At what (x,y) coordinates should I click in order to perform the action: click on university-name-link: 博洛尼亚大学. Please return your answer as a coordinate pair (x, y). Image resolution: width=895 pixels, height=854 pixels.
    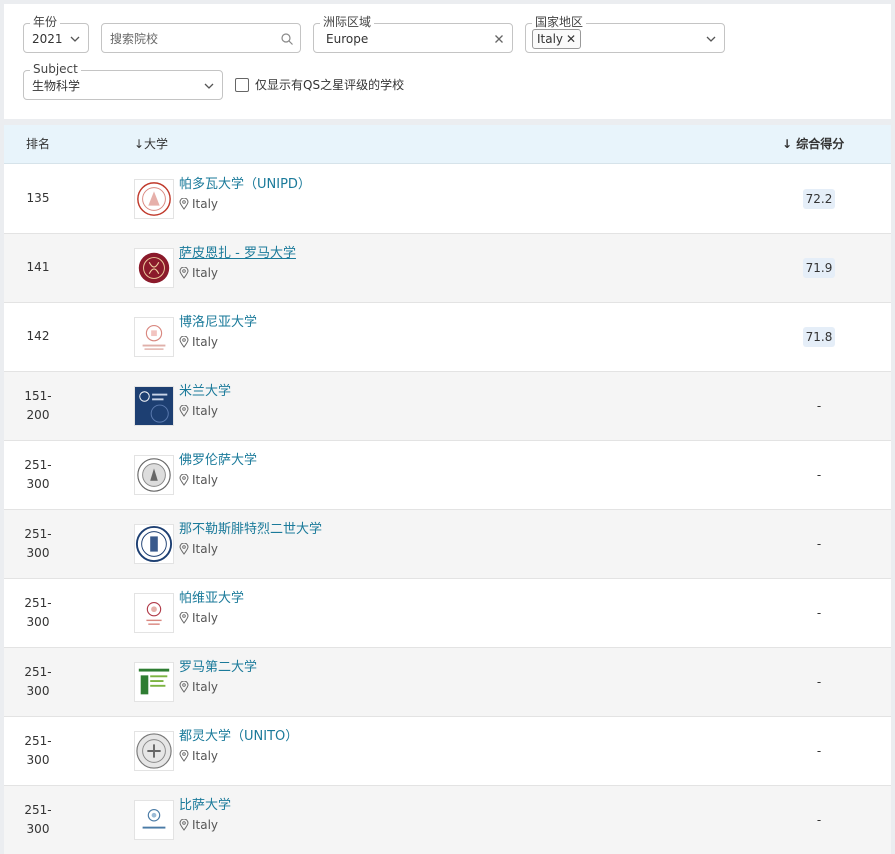
    Looking at the image, I should click on (218, 322).